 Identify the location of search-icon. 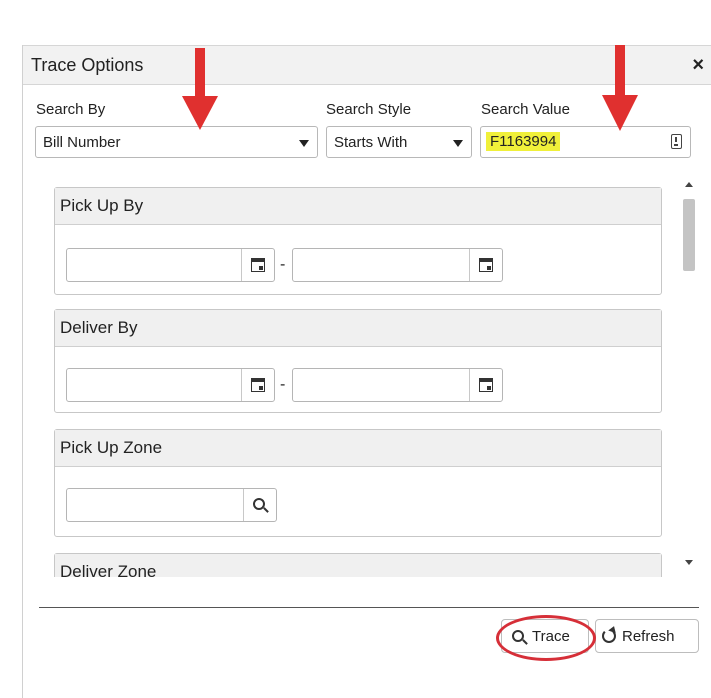
(258, 503).